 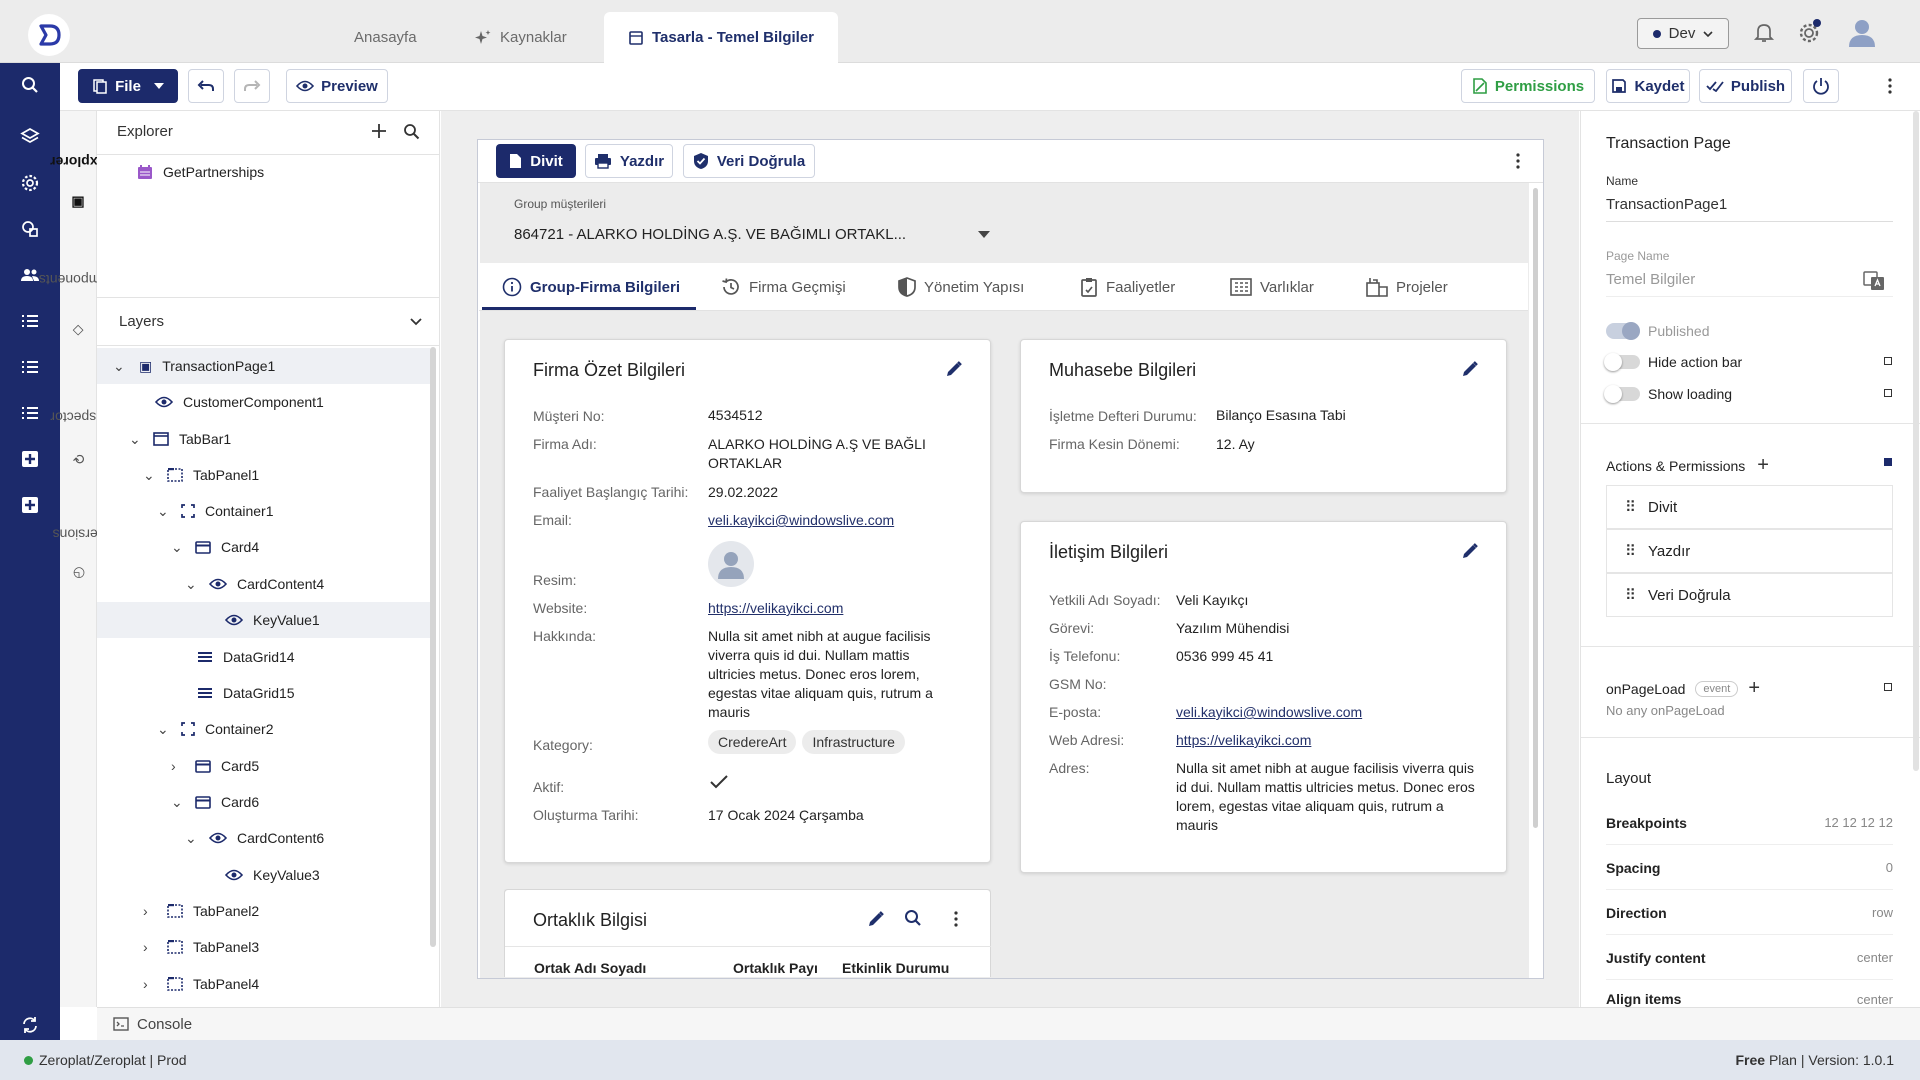 I want to click on layers-header: Layers, so click(x=268, y=322).